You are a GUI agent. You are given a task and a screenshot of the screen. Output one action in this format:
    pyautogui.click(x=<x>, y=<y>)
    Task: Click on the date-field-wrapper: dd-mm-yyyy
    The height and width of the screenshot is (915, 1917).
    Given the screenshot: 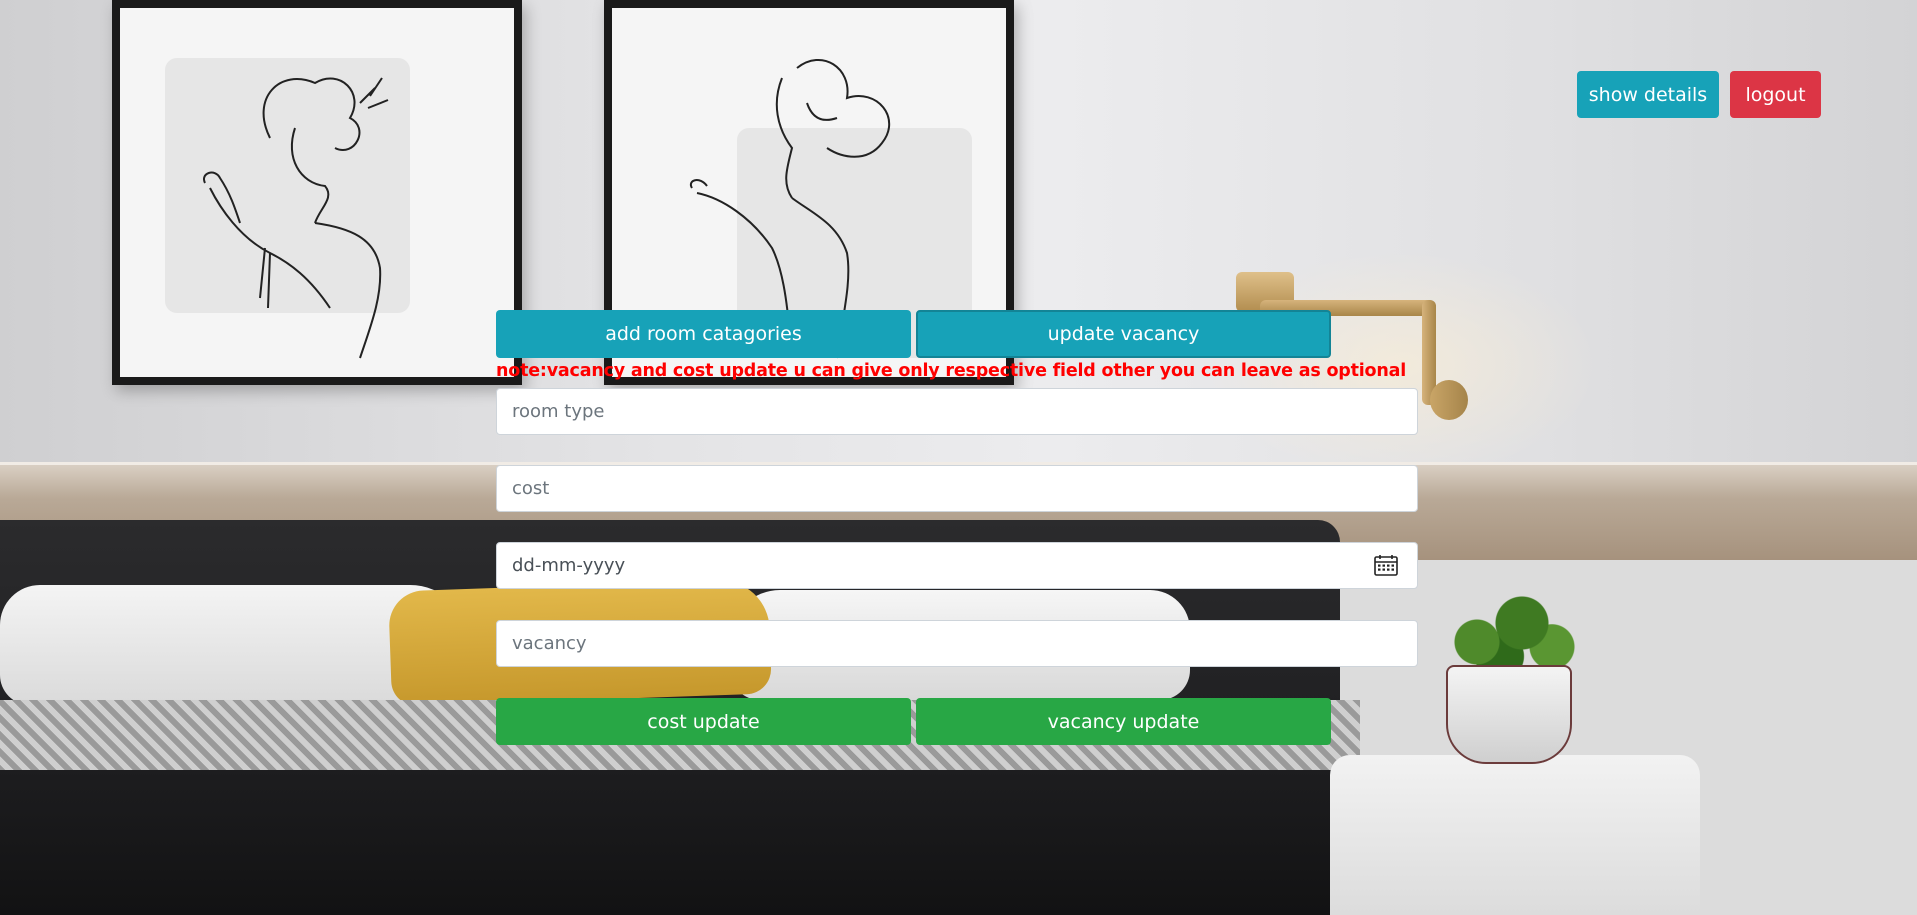 What is the action you would take?
    pyautogui.click(x=957, y=565)
    